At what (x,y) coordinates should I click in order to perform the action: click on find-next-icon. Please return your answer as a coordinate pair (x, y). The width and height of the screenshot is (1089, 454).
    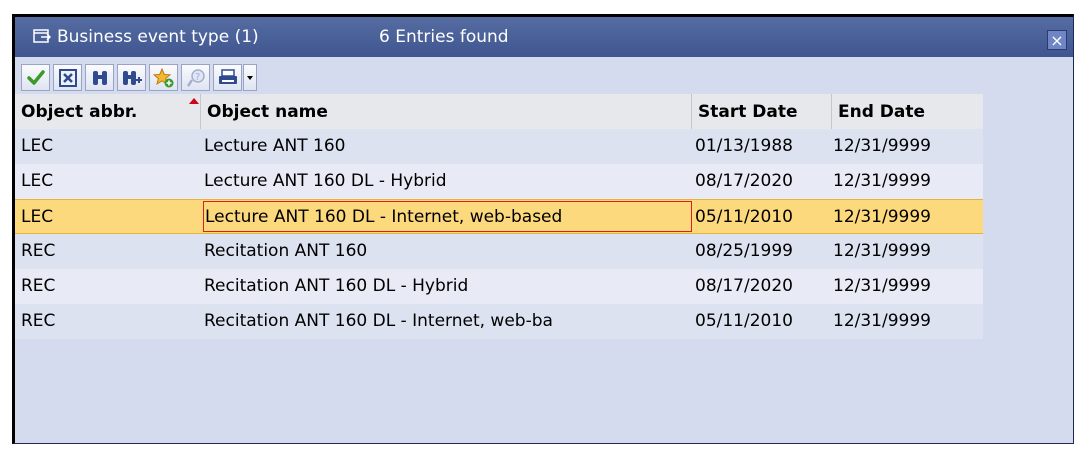
    Looking at the image, I should click on (132, 77).